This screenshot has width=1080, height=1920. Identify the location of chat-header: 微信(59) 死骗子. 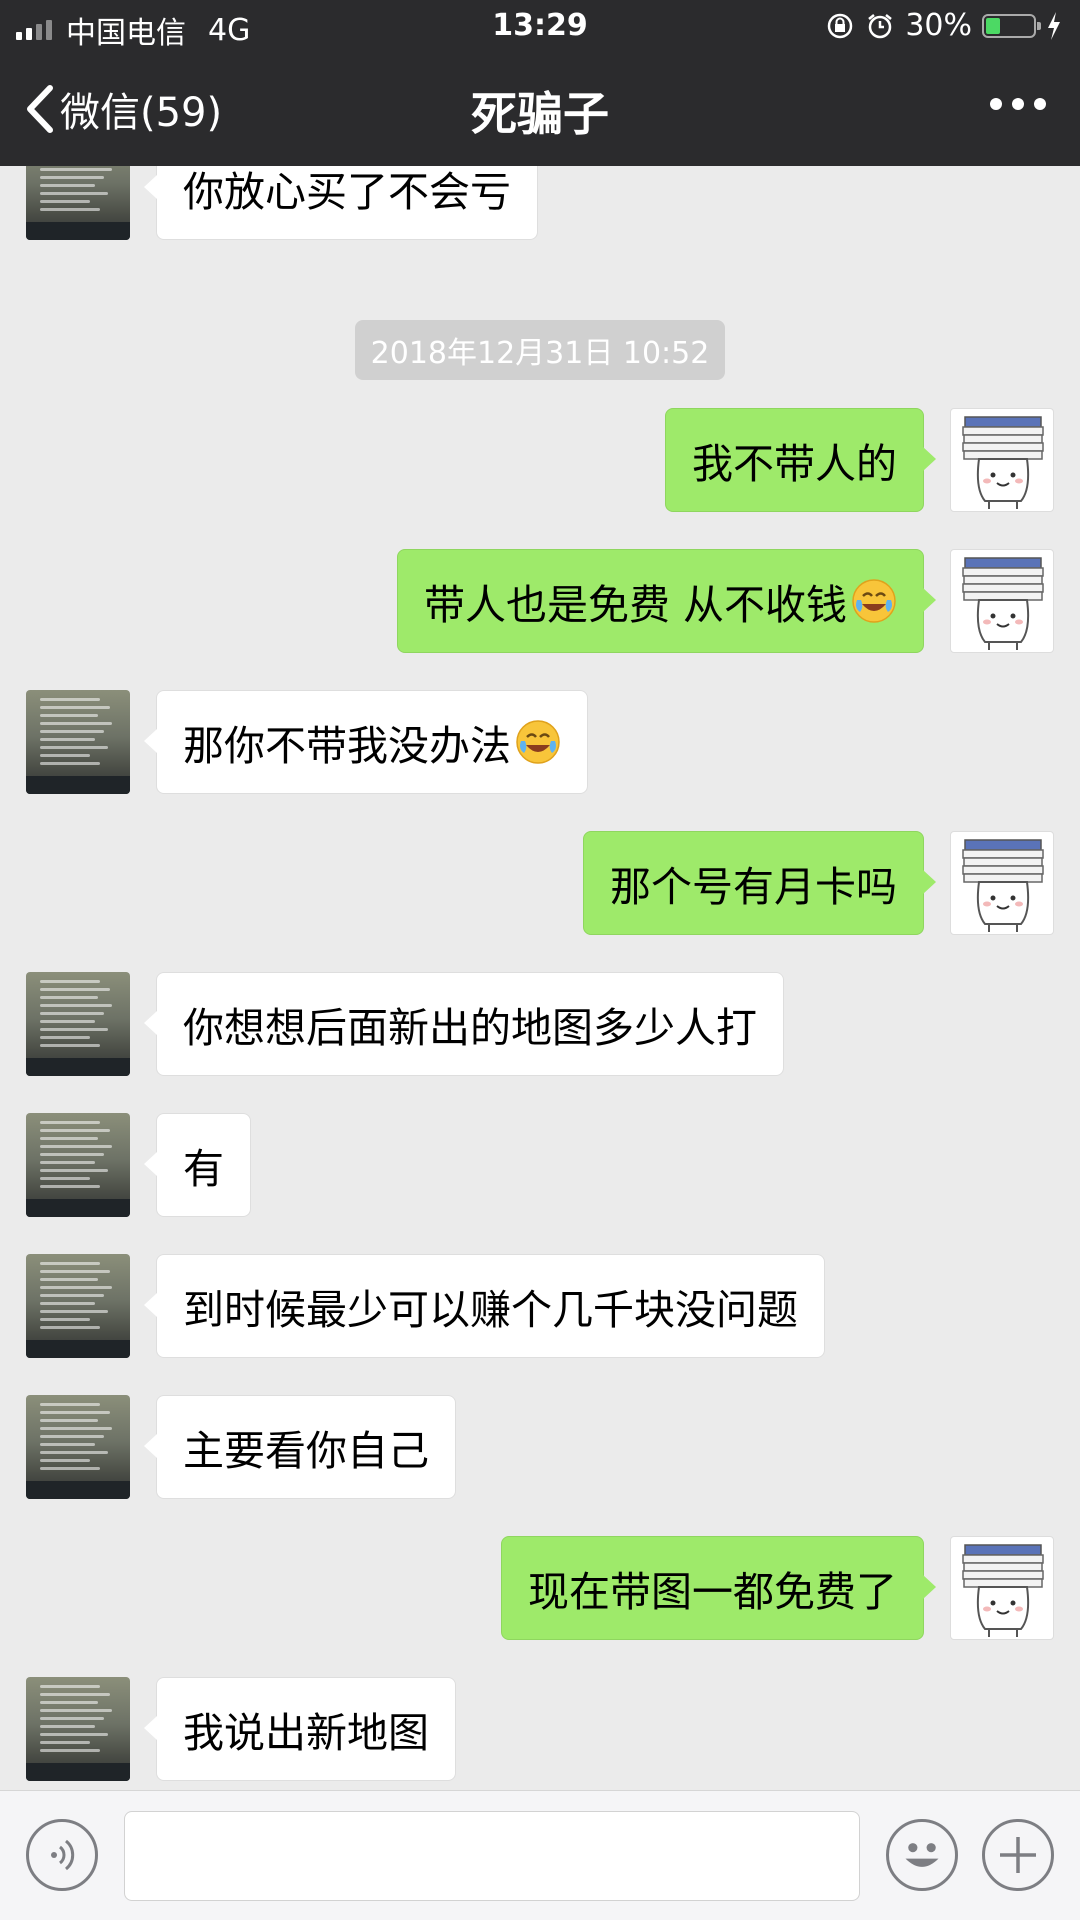
(540, 110).